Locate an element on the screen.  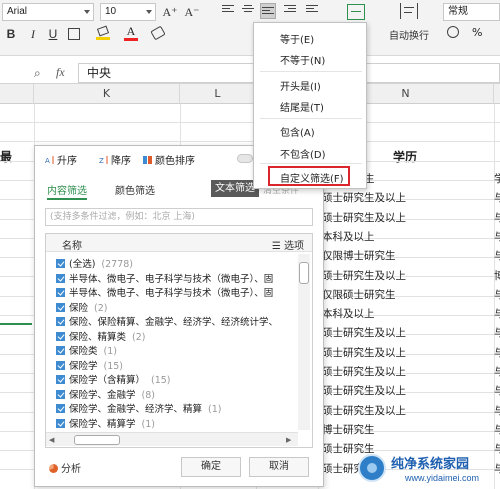
ok-button: 确定 is located at coordinates (211, 467).